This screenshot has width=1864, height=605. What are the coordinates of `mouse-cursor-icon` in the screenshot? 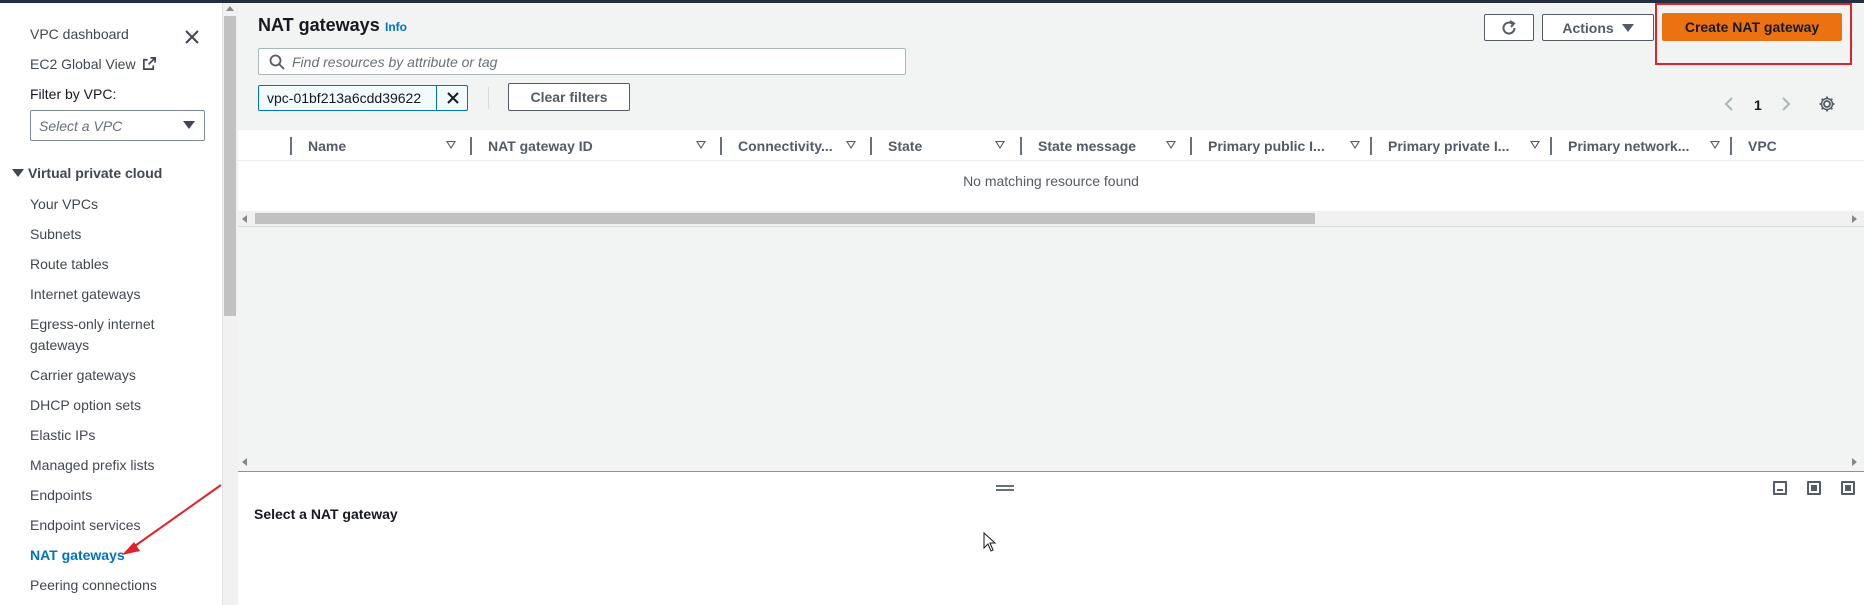 It's located at (990, 542).